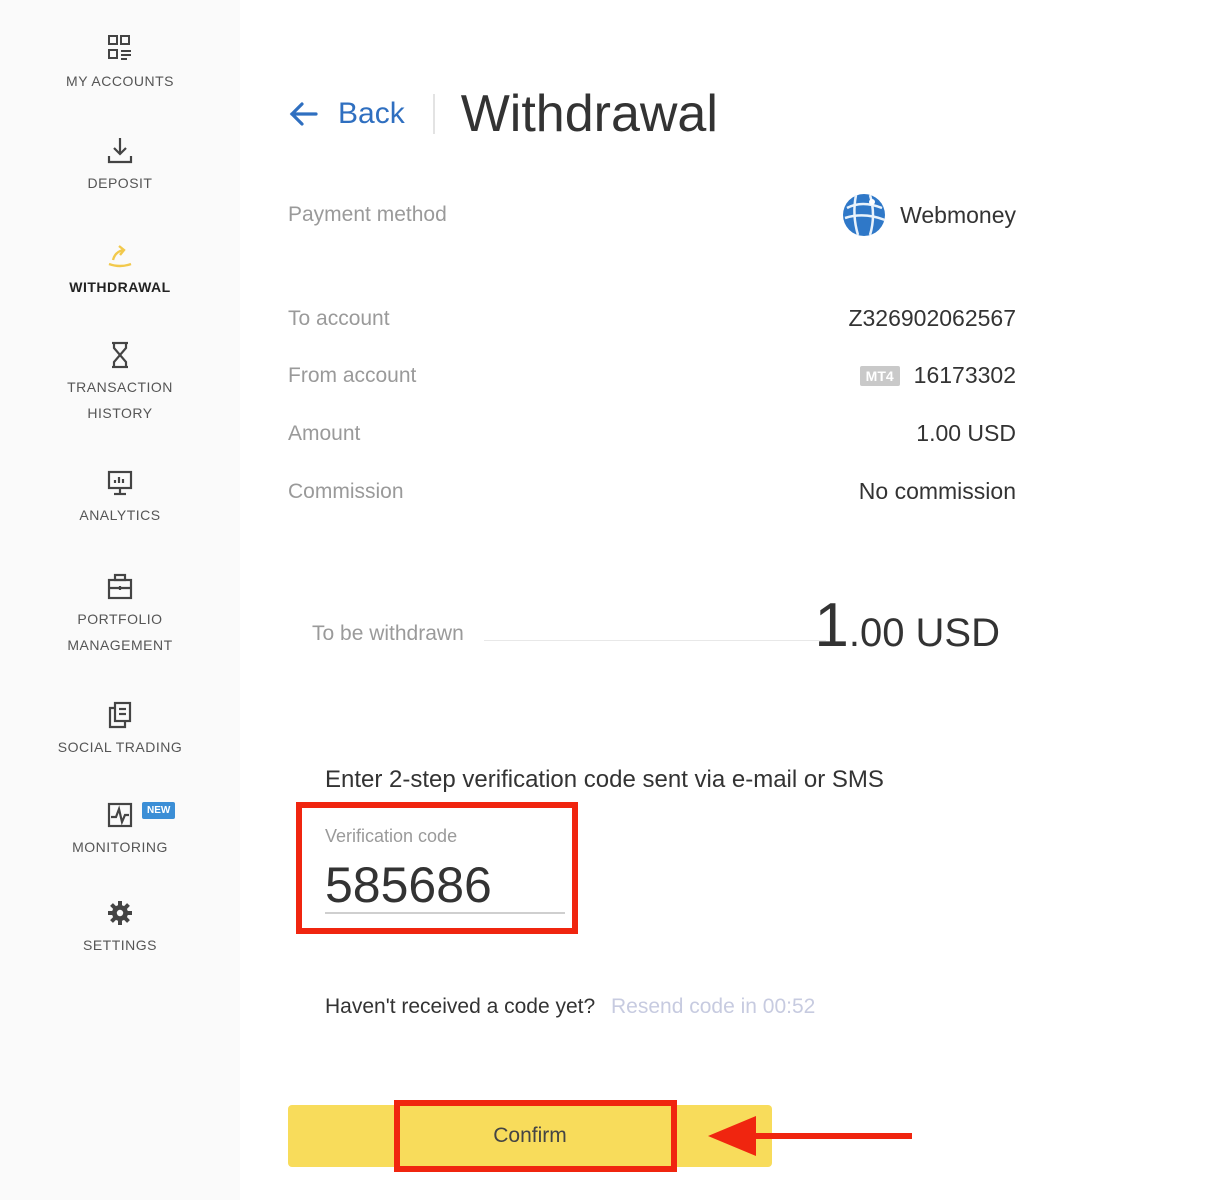 This screenshot has width=1227, height=1200. Describe the element at coordinates (535, 1136) in the screenshot. I see `confirm-highlight-box` at that location.